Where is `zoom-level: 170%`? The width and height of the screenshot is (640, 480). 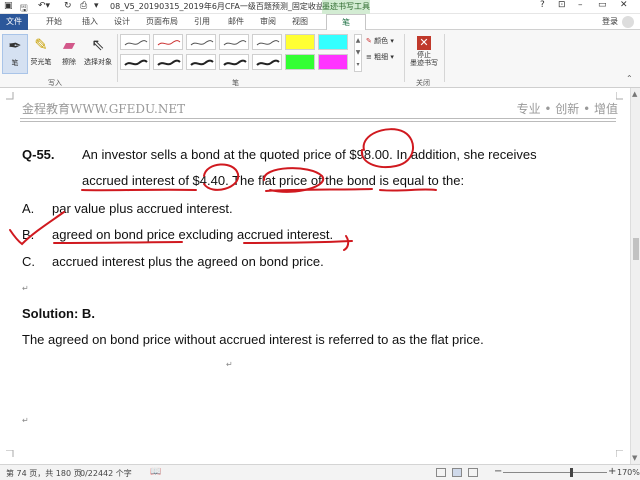
zoom-level: 170% is located at coordinates (628, 472).